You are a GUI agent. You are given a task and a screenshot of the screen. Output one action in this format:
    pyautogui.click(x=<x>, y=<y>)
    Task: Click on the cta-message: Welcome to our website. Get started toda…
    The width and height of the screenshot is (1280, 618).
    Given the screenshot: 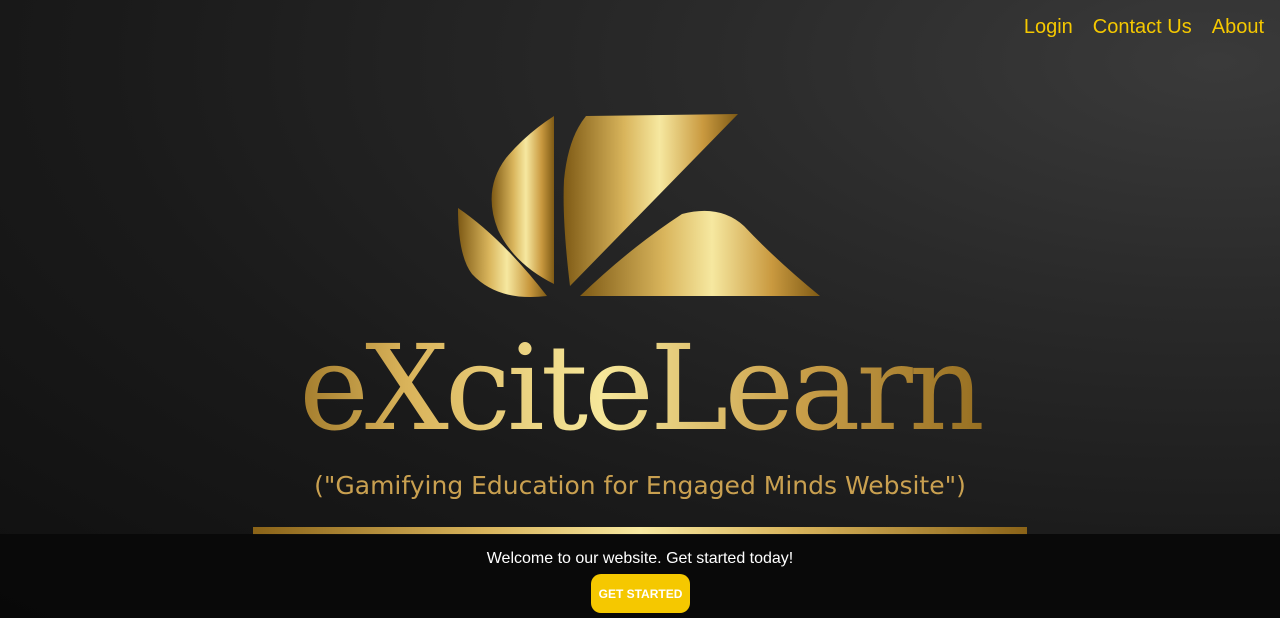 What is the action you would take?
    pyautogui.click(x=640, y=558)
    